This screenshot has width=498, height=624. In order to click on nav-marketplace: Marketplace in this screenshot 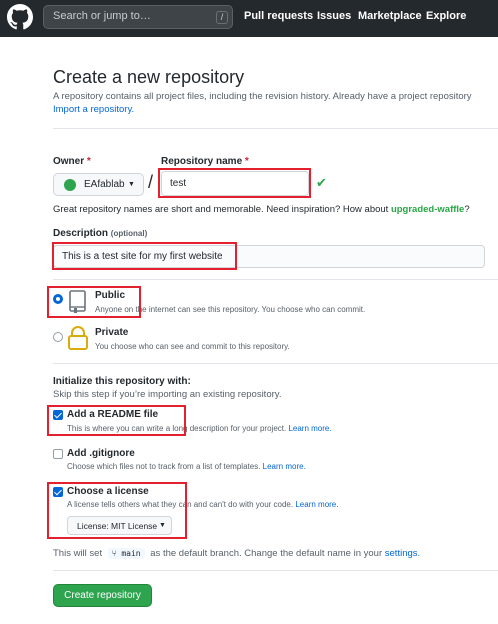, I will do `click(390, 16)`.